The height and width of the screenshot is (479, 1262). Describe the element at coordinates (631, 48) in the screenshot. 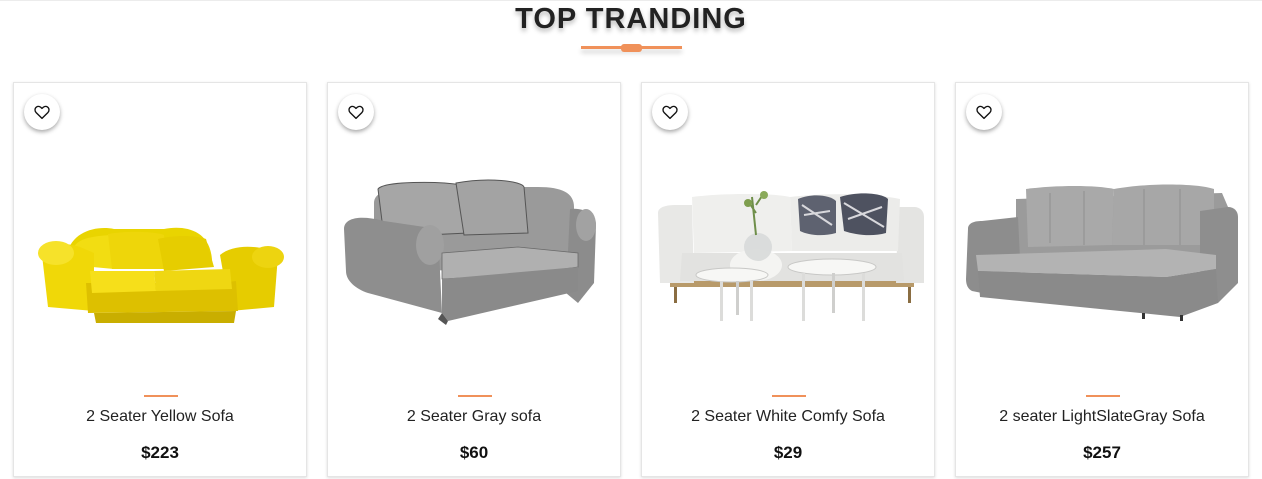

I see `title-underline-dot` at that location.